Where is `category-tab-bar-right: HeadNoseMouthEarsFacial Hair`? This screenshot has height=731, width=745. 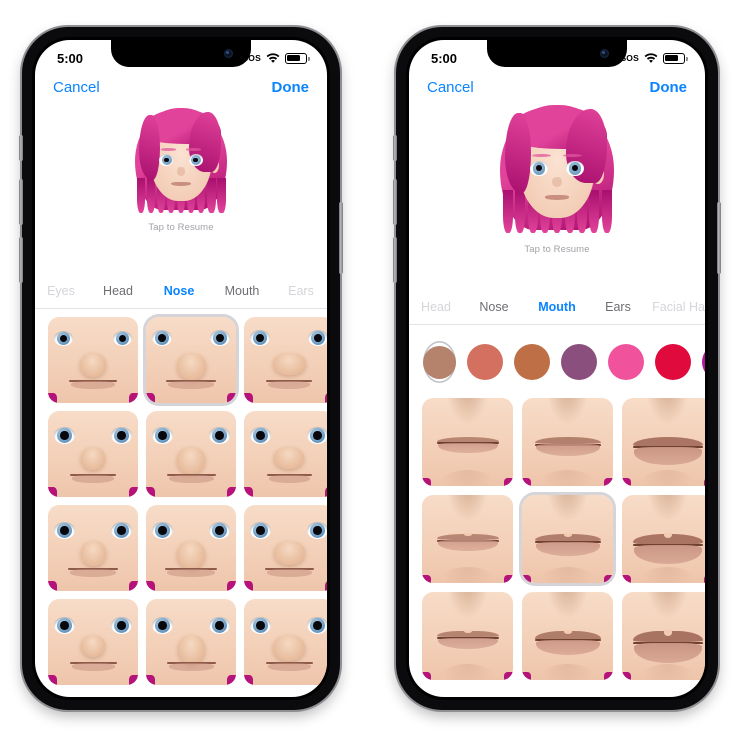 category-tab-bar-right: HeadNoseMouthEarsFacial Hair is located at coordinates (557, 307).